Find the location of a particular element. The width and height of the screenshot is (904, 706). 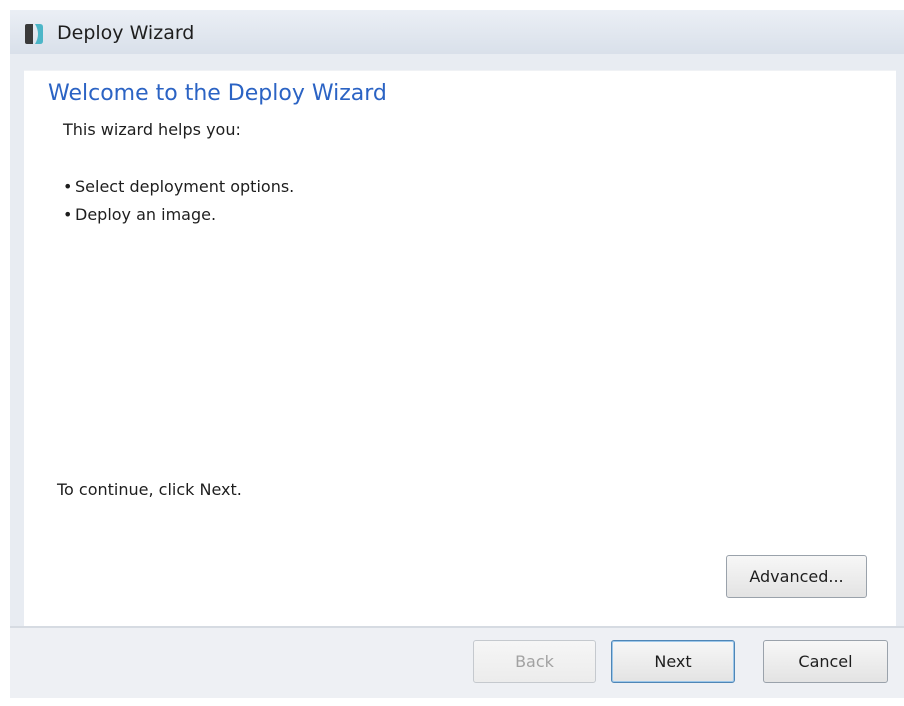

intro-text: This wizard helps you: is located at coordinates (152, 129).